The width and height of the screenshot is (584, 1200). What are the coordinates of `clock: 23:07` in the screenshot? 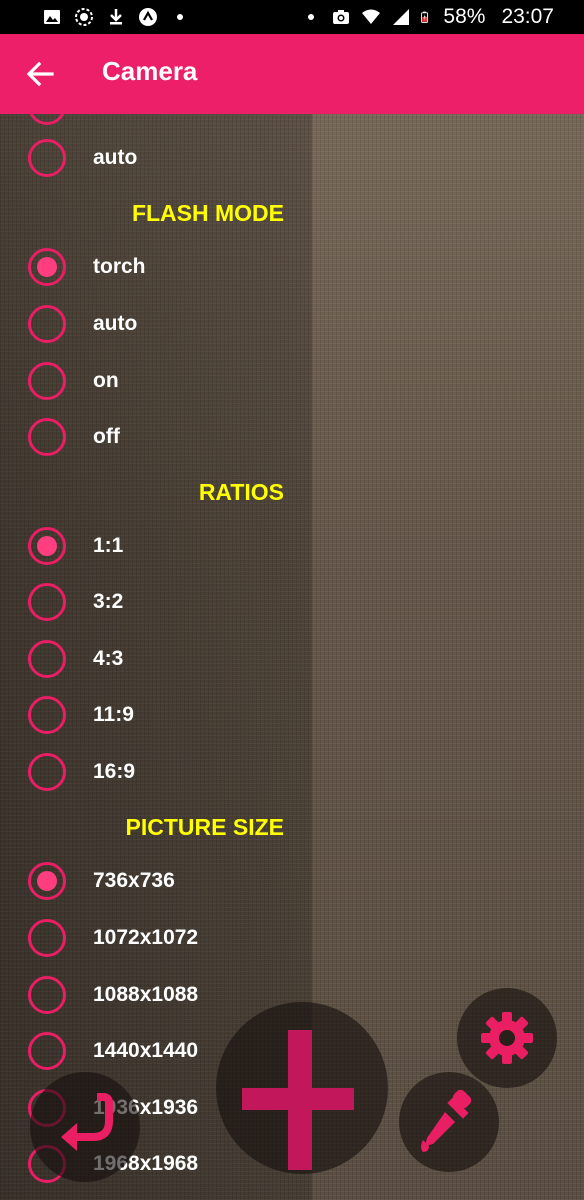 It's located at (527, 16).